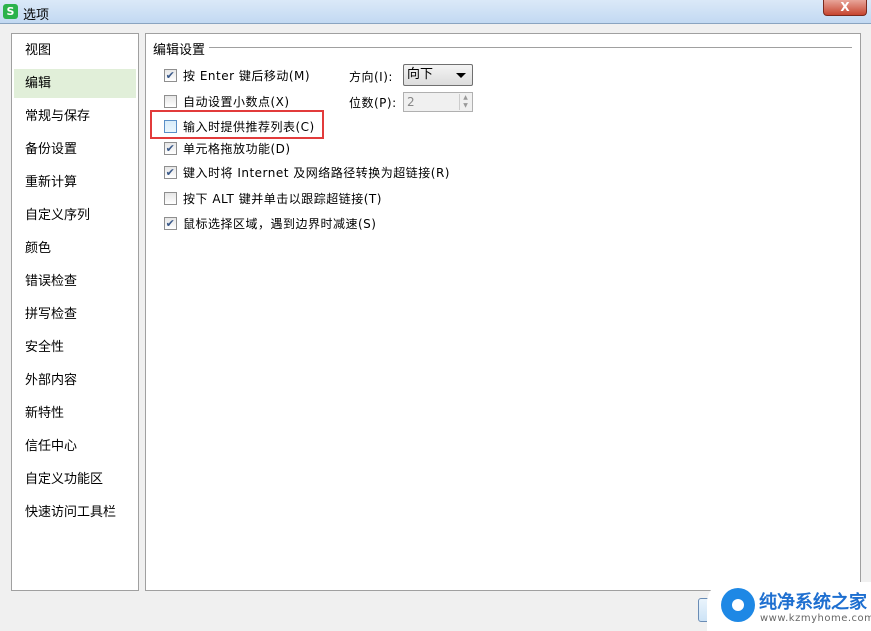 The image size is (871, 631). Describe the element at coordinates (371, 77) in the screenshot. I see `direction-label: 方向(I):` at that location.